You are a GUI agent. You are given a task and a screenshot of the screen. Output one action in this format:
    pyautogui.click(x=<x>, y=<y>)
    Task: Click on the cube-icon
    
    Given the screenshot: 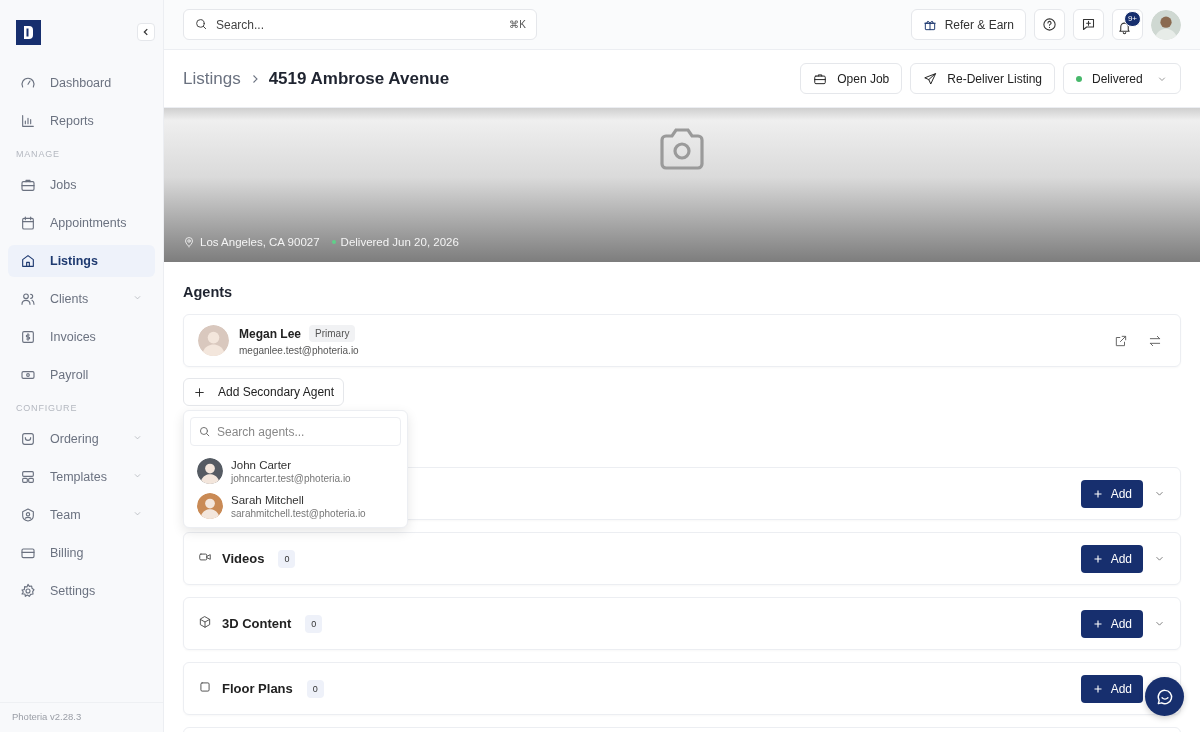 What is the action you would take?
    pyautogui.click(x=205, y=621)
    